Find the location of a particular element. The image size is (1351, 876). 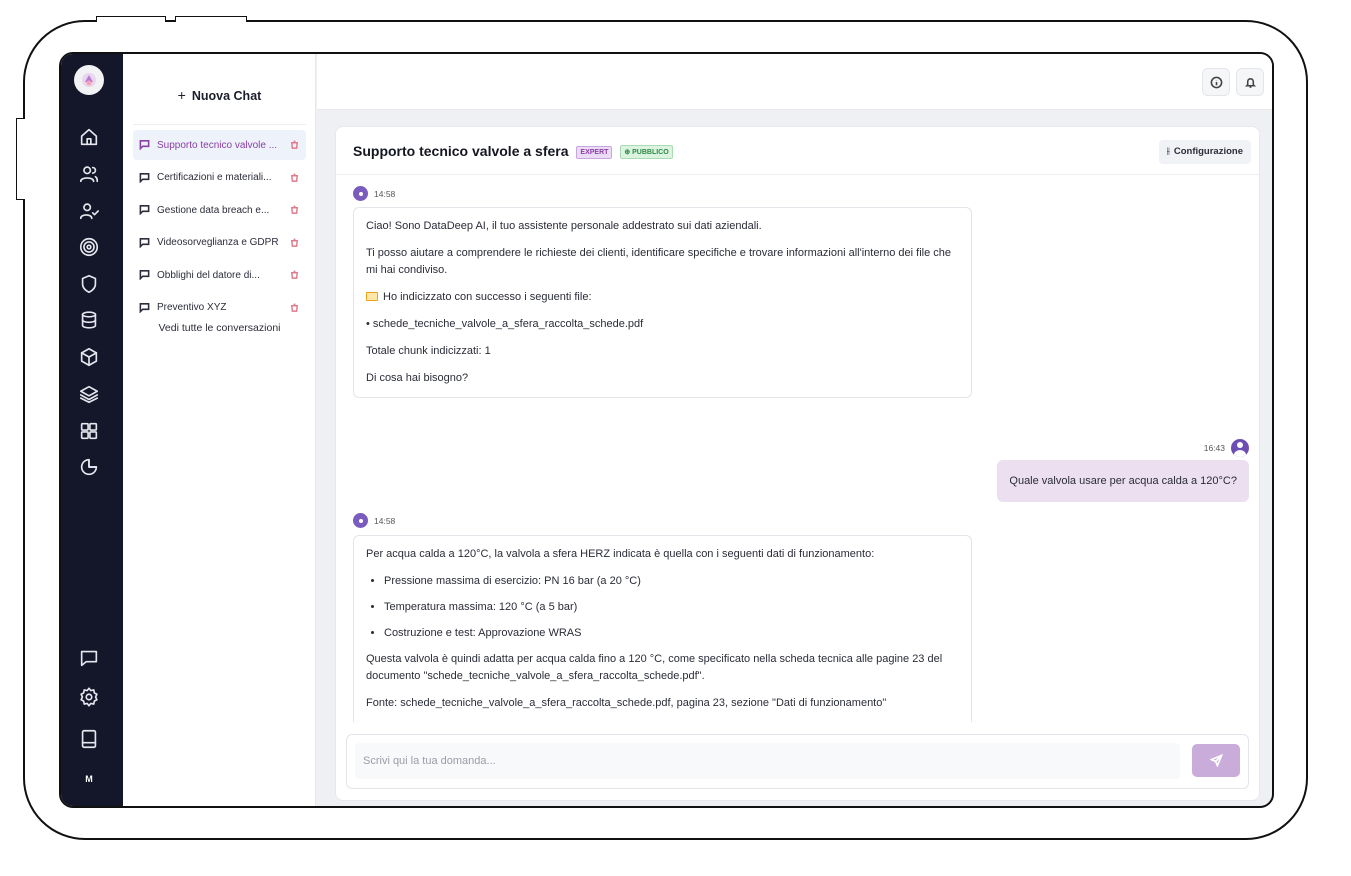

users-icon is located at coordinates (89, 174).